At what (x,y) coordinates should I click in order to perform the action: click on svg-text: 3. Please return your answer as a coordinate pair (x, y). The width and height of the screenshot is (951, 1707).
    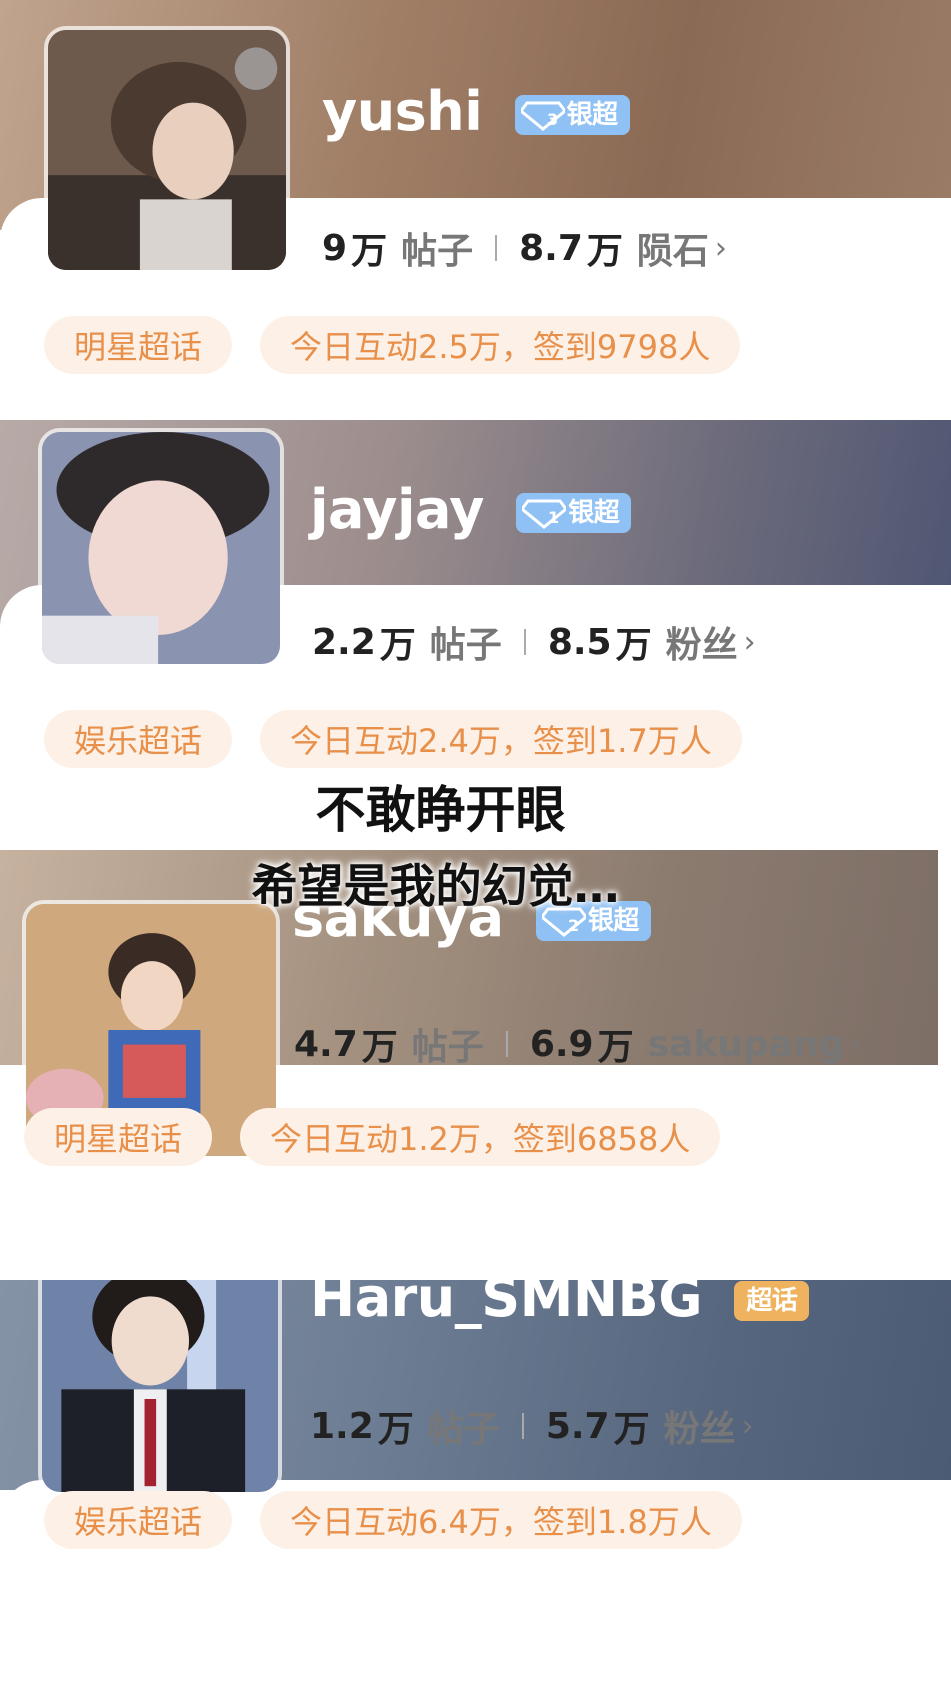
    Looking at the image, I should click on (552, 119).